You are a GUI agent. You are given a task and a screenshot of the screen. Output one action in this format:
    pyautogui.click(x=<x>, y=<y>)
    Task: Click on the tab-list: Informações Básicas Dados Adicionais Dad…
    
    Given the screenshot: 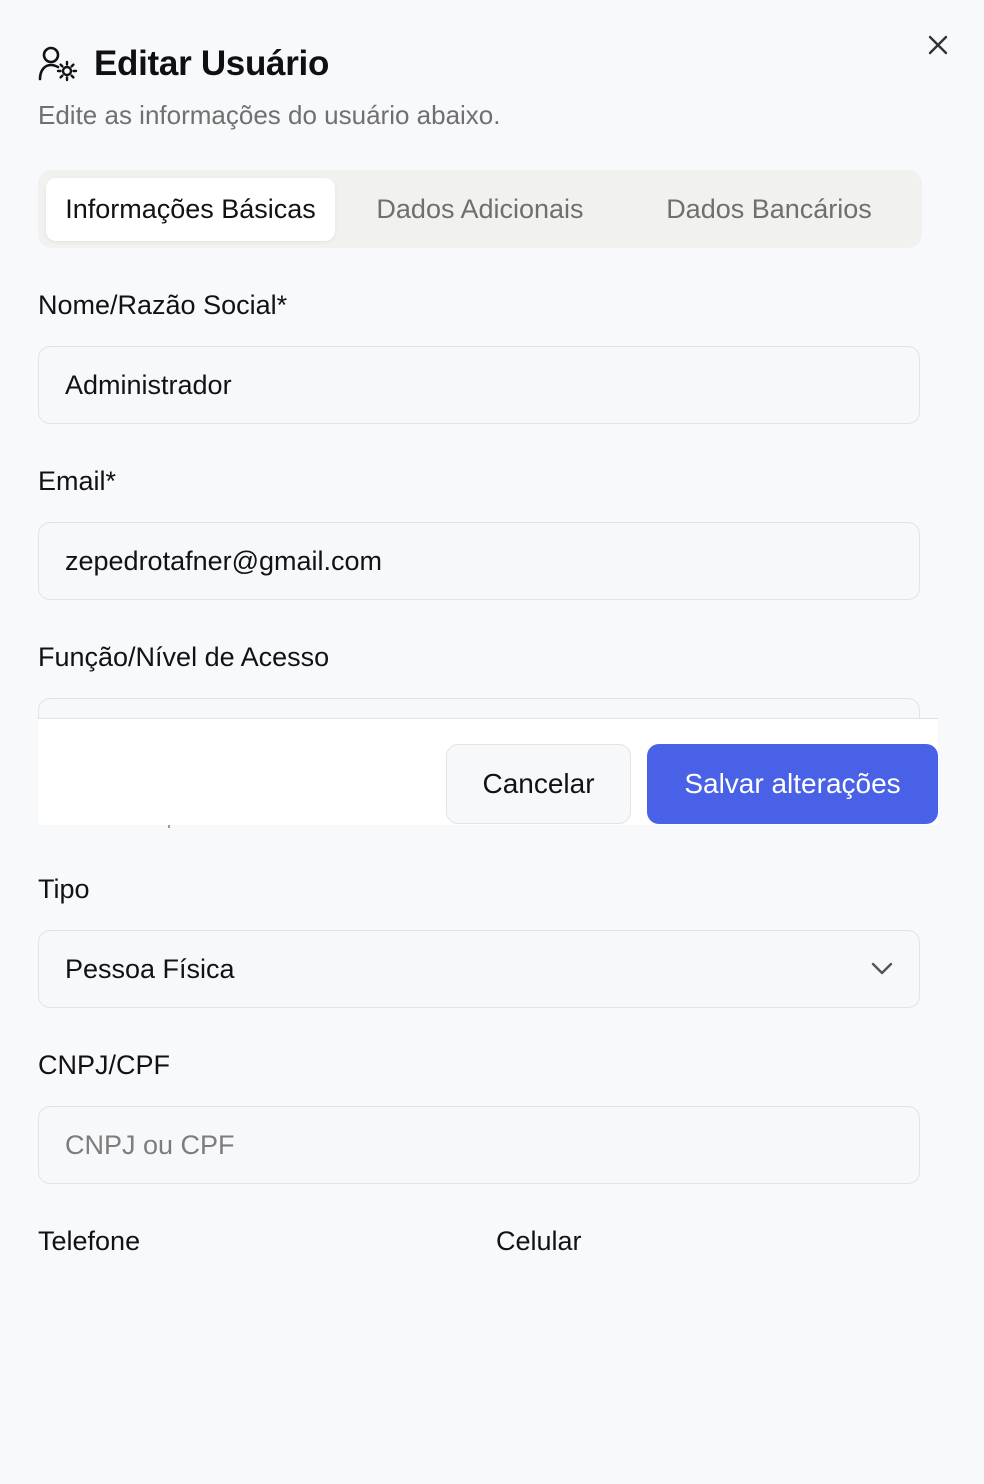 What is the action you would take?
    pyautogui.click(x=480, y=209)
    